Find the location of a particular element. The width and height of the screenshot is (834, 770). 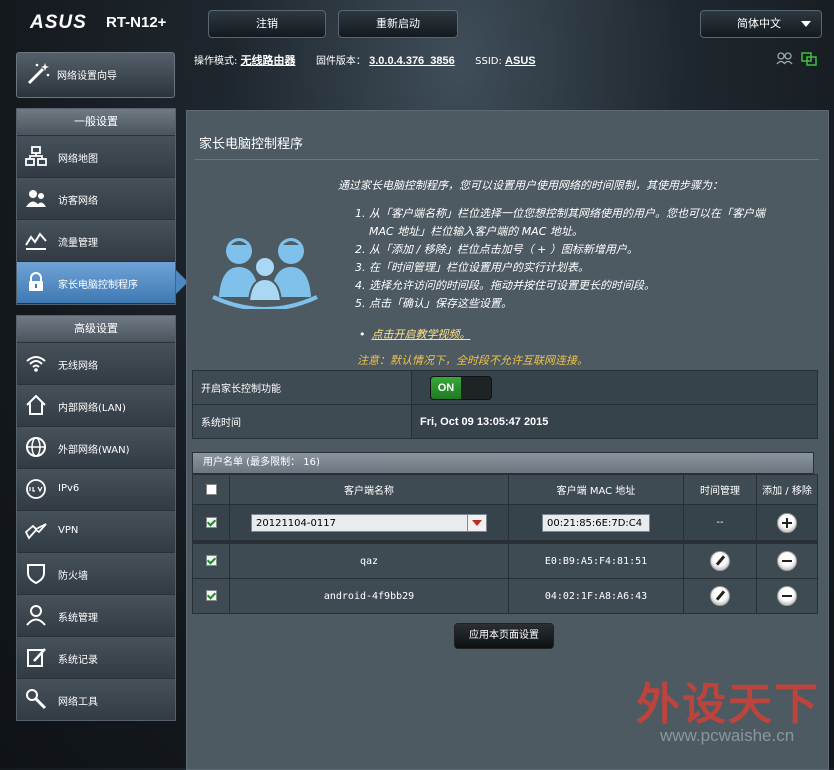

mode-label: 操作模式: is located at coordinates (216, 61).